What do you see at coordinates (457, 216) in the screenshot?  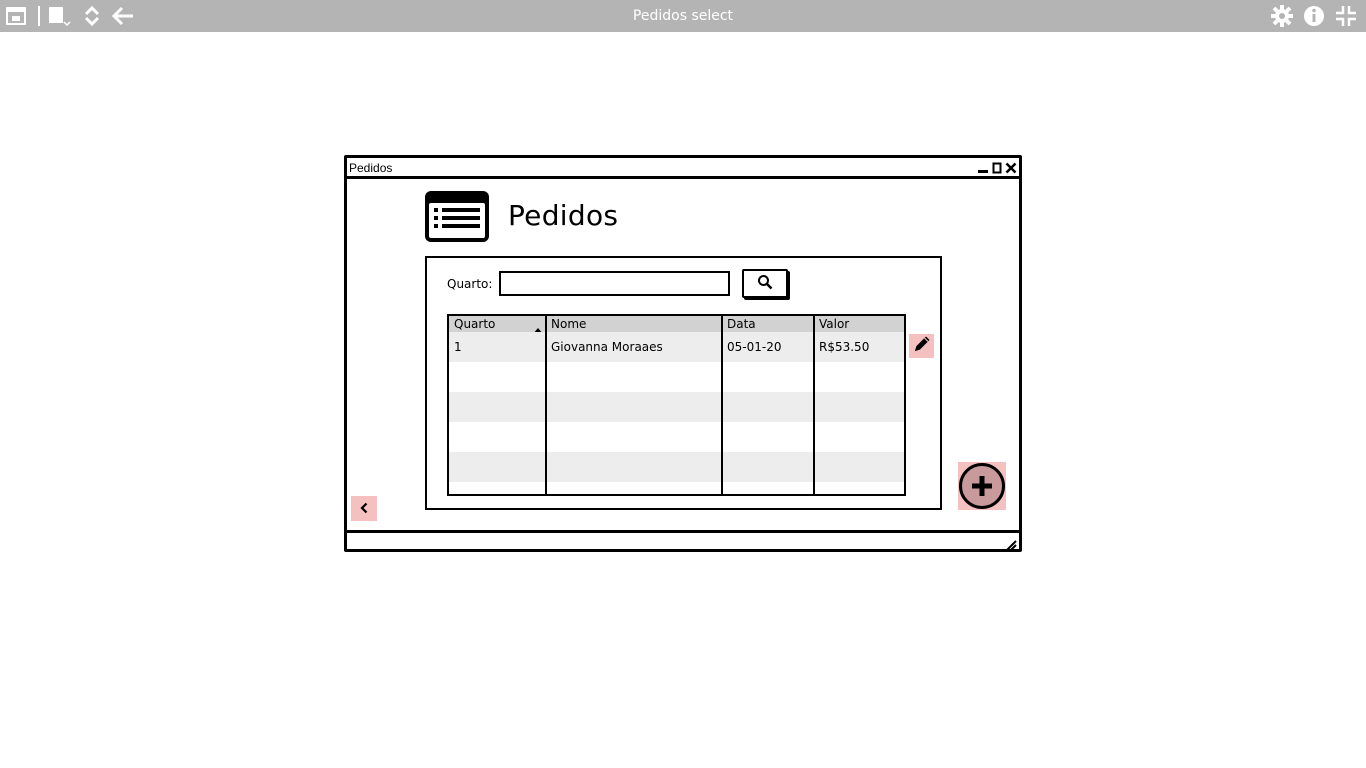 I see `list-icon` at bounding box center [457, 216].